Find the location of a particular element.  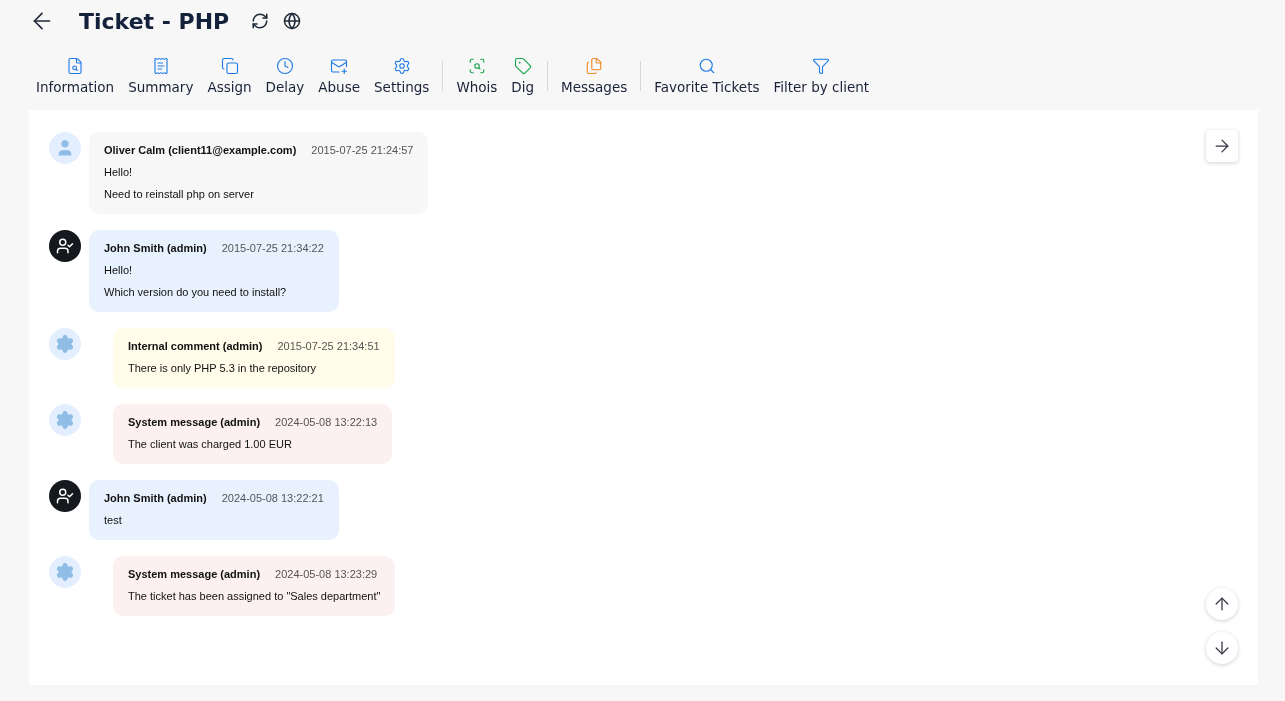

message-text: The ticket has been assigned to "Sales department" is located at coordinates (254, 596).